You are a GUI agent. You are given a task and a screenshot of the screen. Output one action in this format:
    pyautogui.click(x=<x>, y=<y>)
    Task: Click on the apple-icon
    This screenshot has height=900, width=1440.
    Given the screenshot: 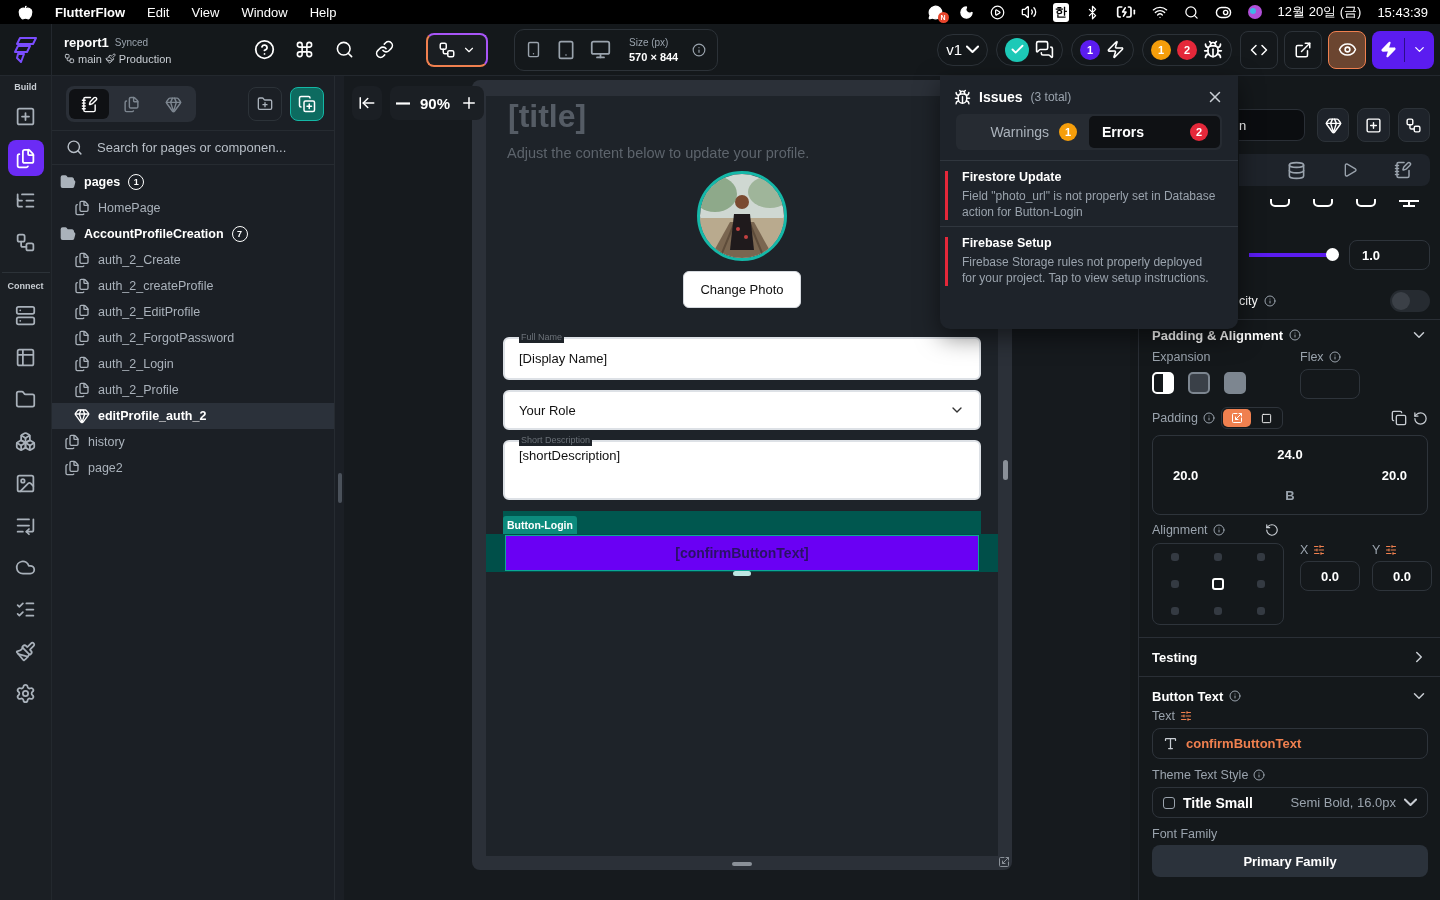 What is the action you would take?
    pyautogui.click(x=25, y=12)
    